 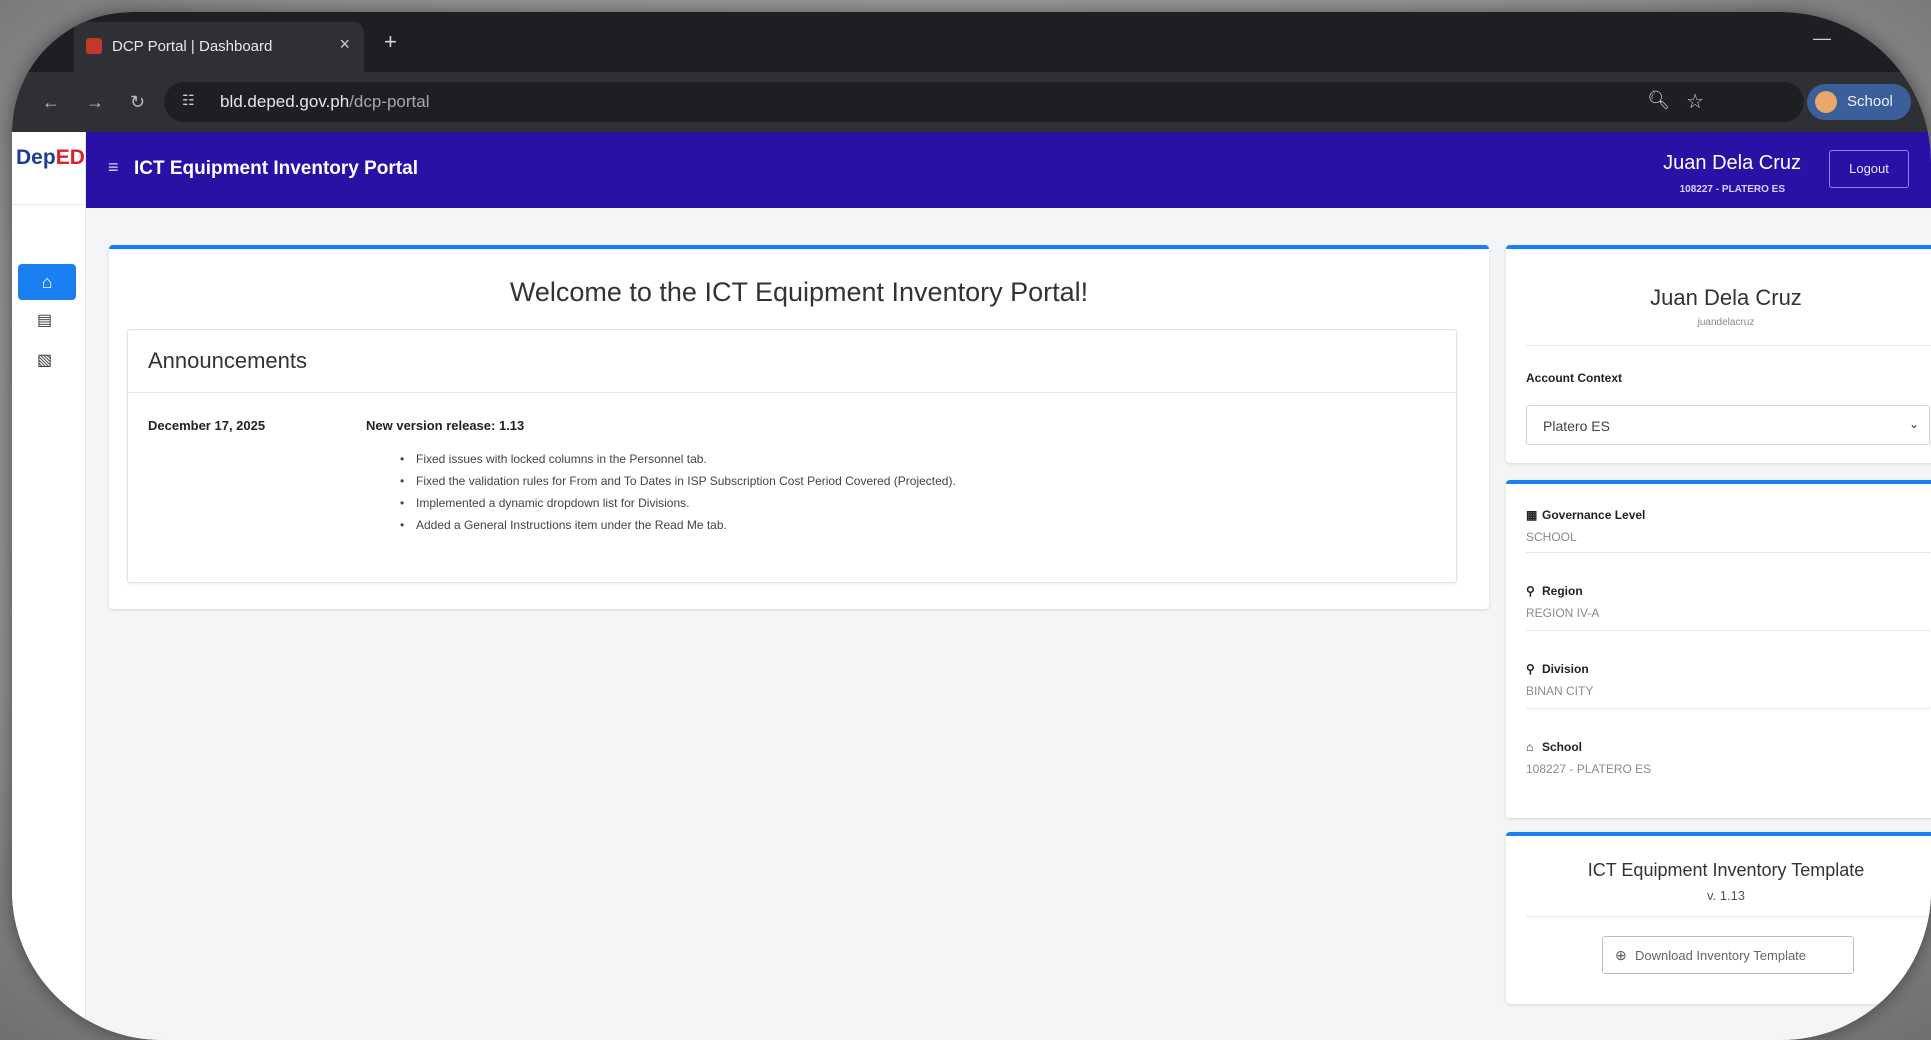 I want to click on hamburger-menu-icon: ≡, so click(x=113, y=167).